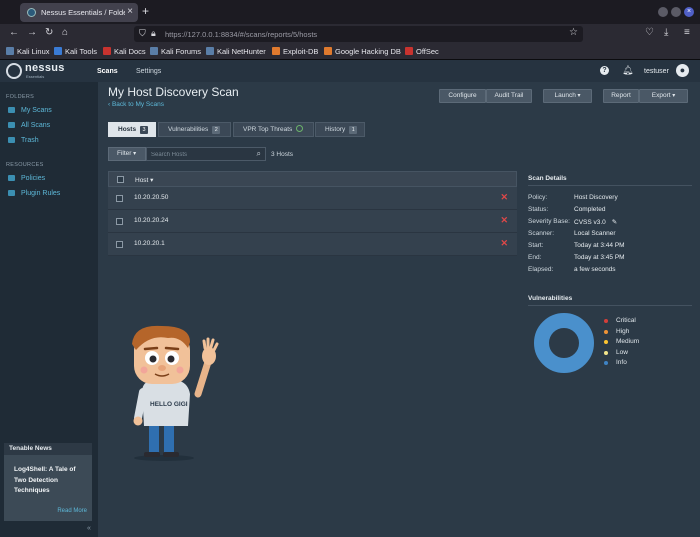  I want to click on back-to-my-scans-link: ‹ Back to My Scans, so click(136, 104).